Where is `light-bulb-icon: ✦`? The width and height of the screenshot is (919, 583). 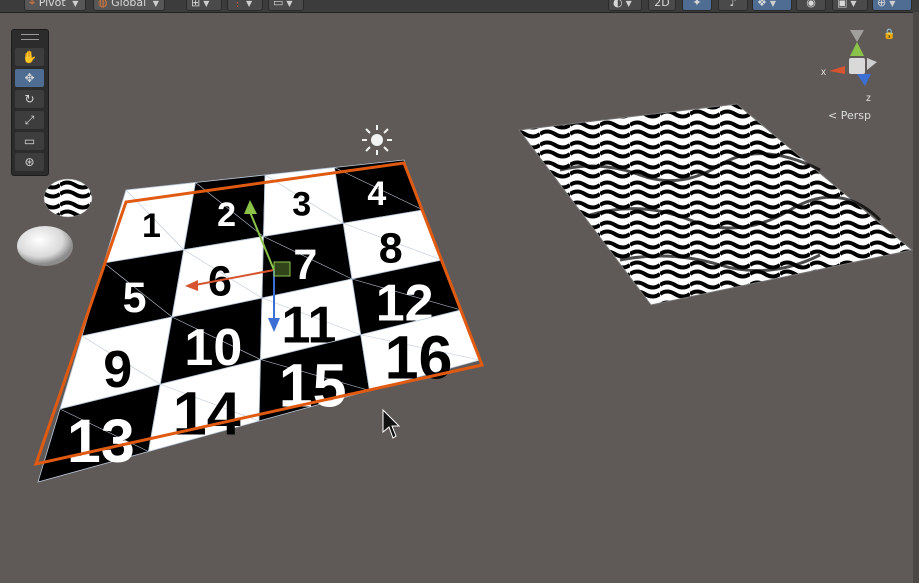
light-bulb-icon: ✦ is located at coordinates (697, 4).